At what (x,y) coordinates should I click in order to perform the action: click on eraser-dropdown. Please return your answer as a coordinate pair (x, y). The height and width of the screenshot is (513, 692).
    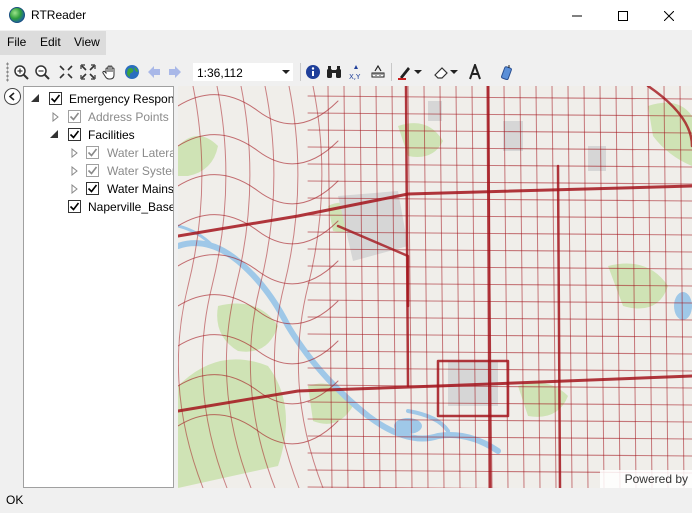
    Looking at the image, I should click on (454, 72).